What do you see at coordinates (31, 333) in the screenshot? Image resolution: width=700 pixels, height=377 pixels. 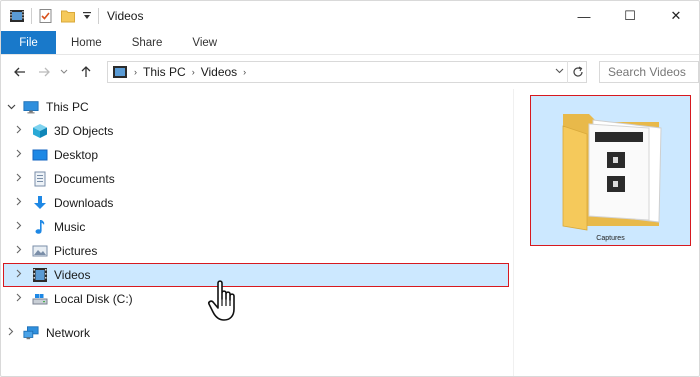 I see `network-icon` at bounding box center [31, 333].